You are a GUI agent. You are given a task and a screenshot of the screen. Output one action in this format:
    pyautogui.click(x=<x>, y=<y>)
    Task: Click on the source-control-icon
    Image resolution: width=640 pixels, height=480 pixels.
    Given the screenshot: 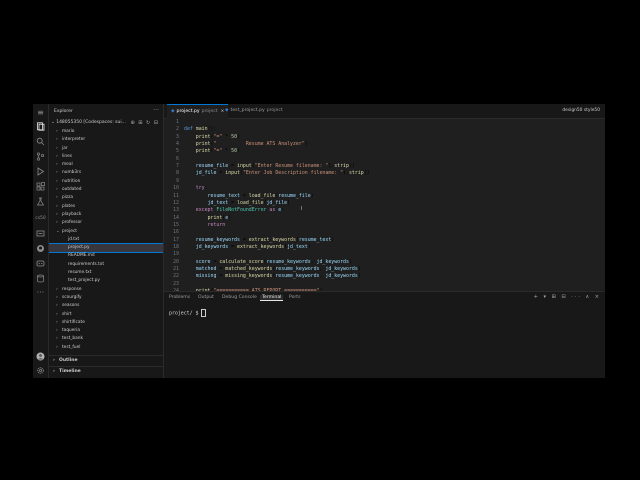 What is the action you would take?
    pyautogui.click(x=40, y=156)
    